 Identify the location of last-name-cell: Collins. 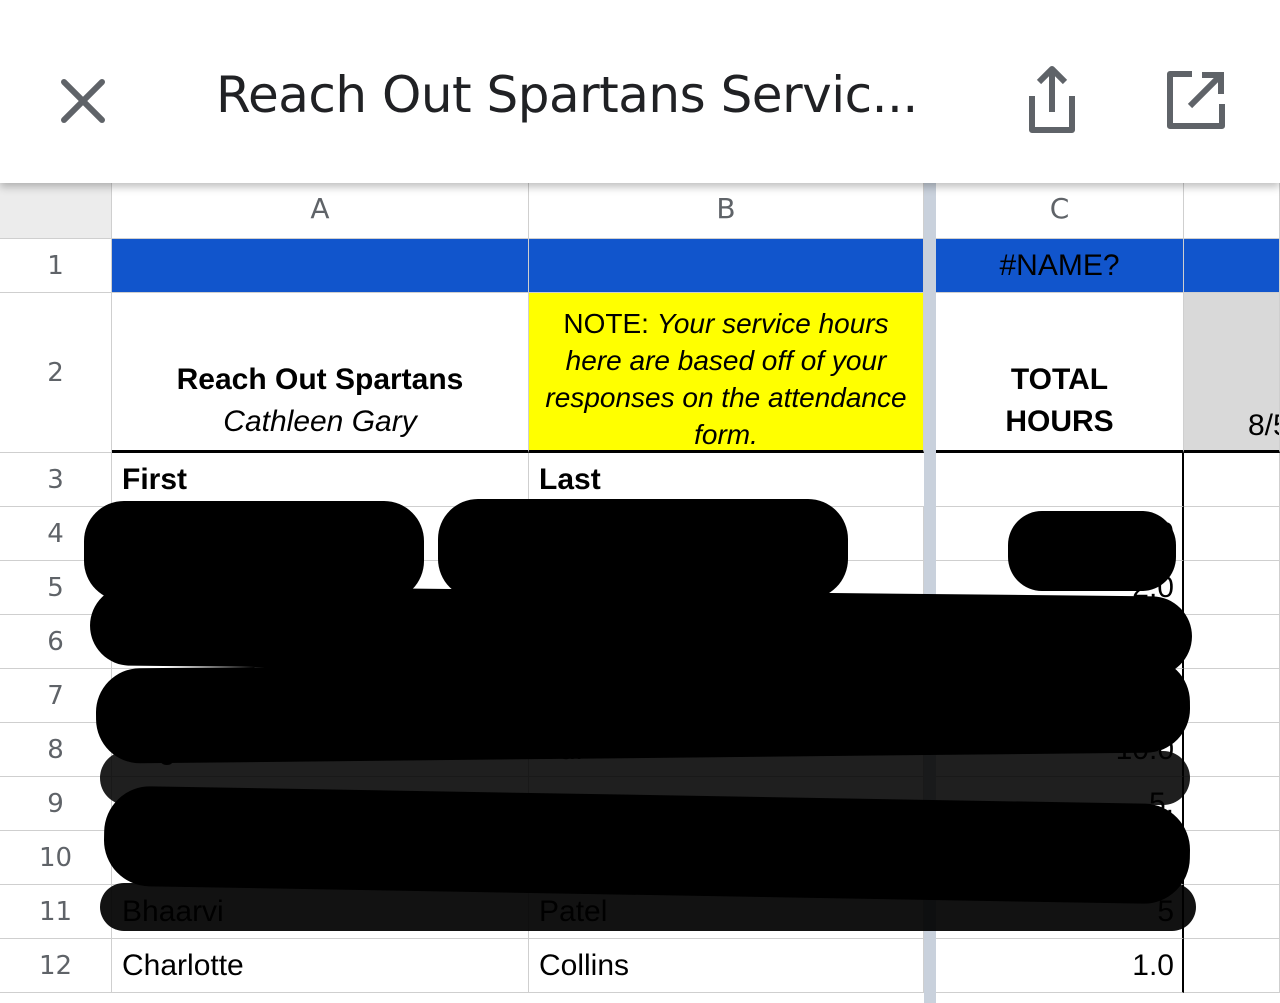
(726, 966).